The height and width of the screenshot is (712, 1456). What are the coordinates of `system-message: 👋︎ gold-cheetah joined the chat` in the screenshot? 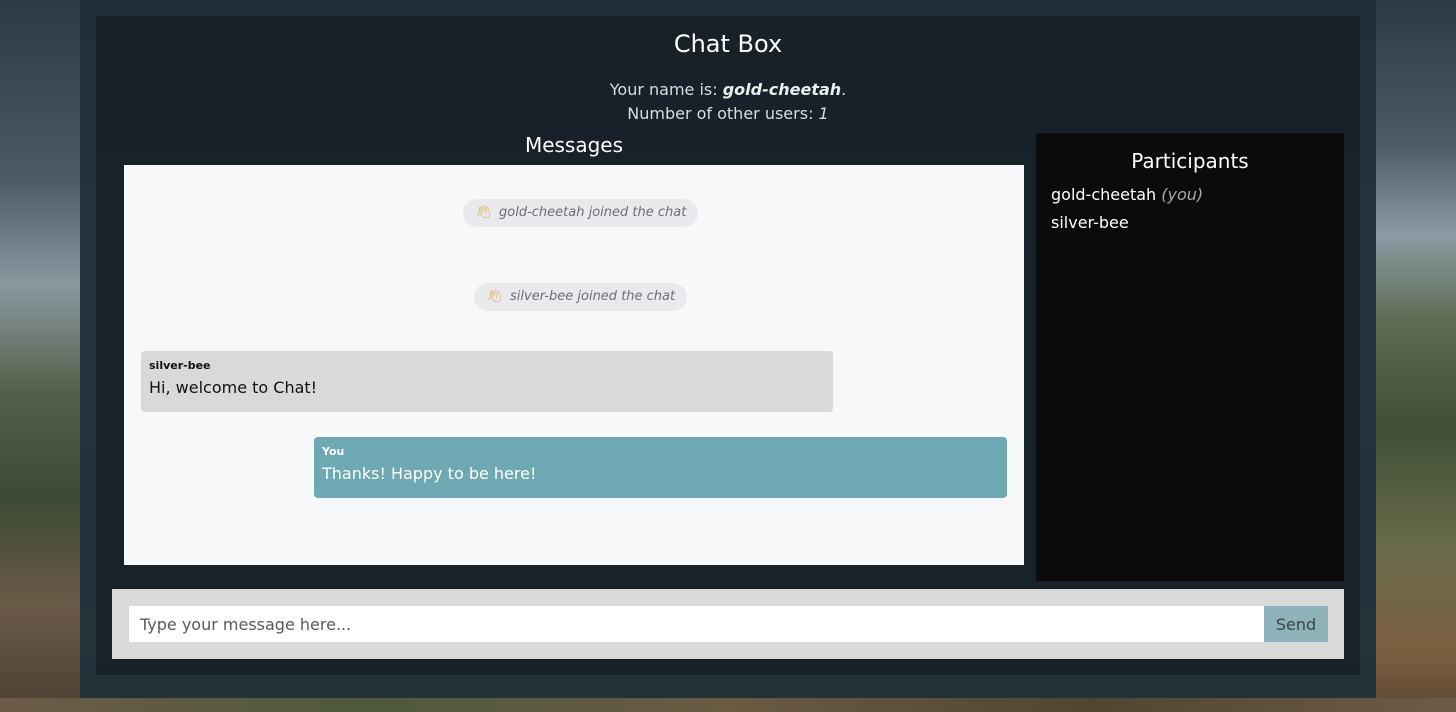 It's located at (581, 213).